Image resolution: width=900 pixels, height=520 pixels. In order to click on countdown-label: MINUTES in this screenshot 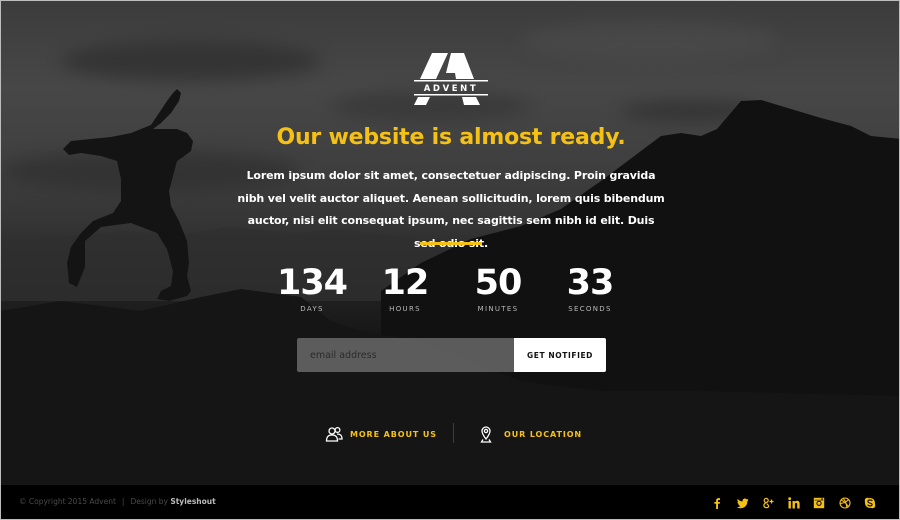, I will do `click(498, 309)`.